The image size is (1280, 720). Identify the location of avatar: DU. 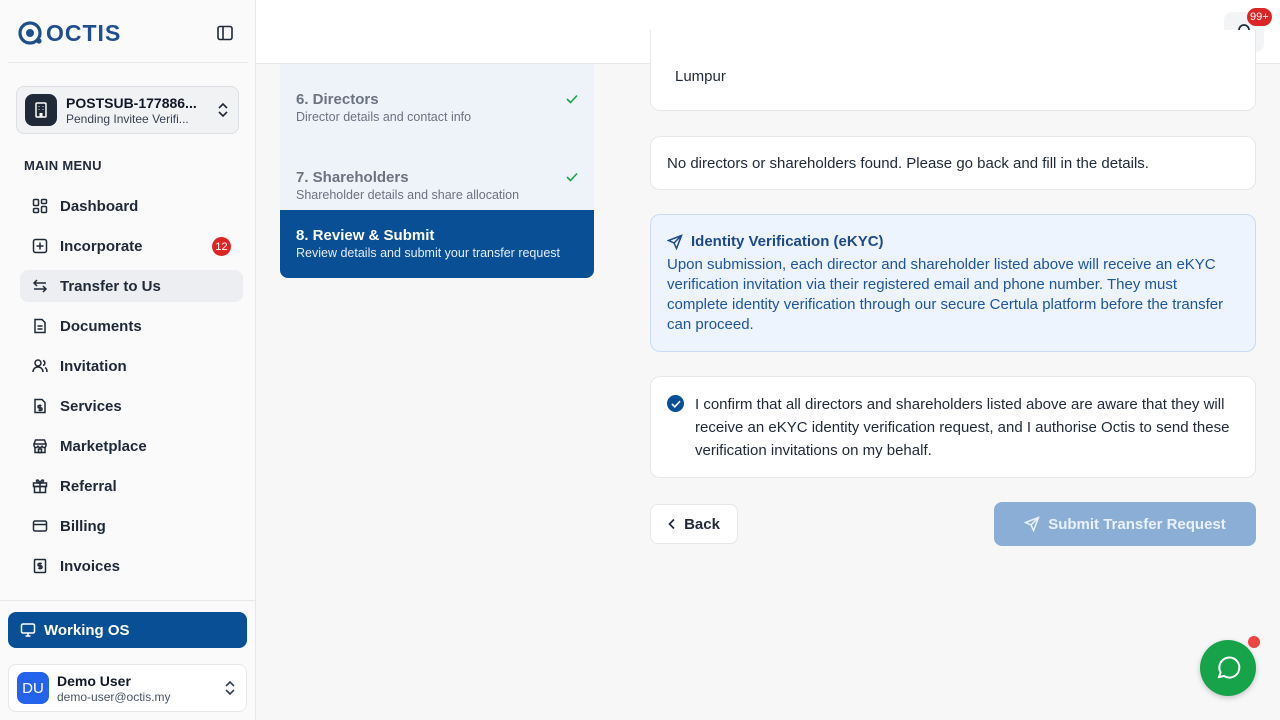
(33, 688).